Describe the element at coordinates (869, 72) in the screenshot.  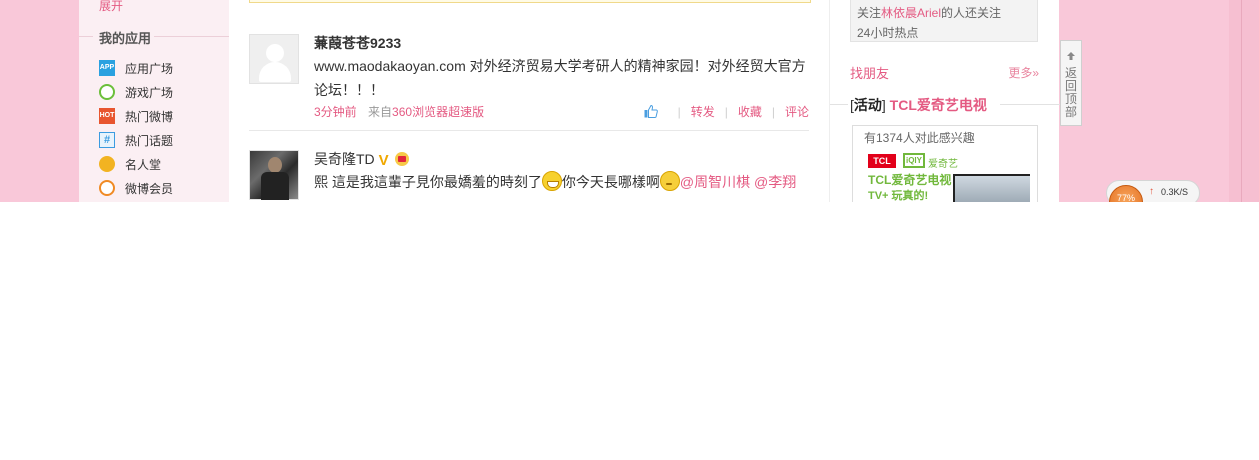
I see `find-friends-link: 找朋友` at that location.